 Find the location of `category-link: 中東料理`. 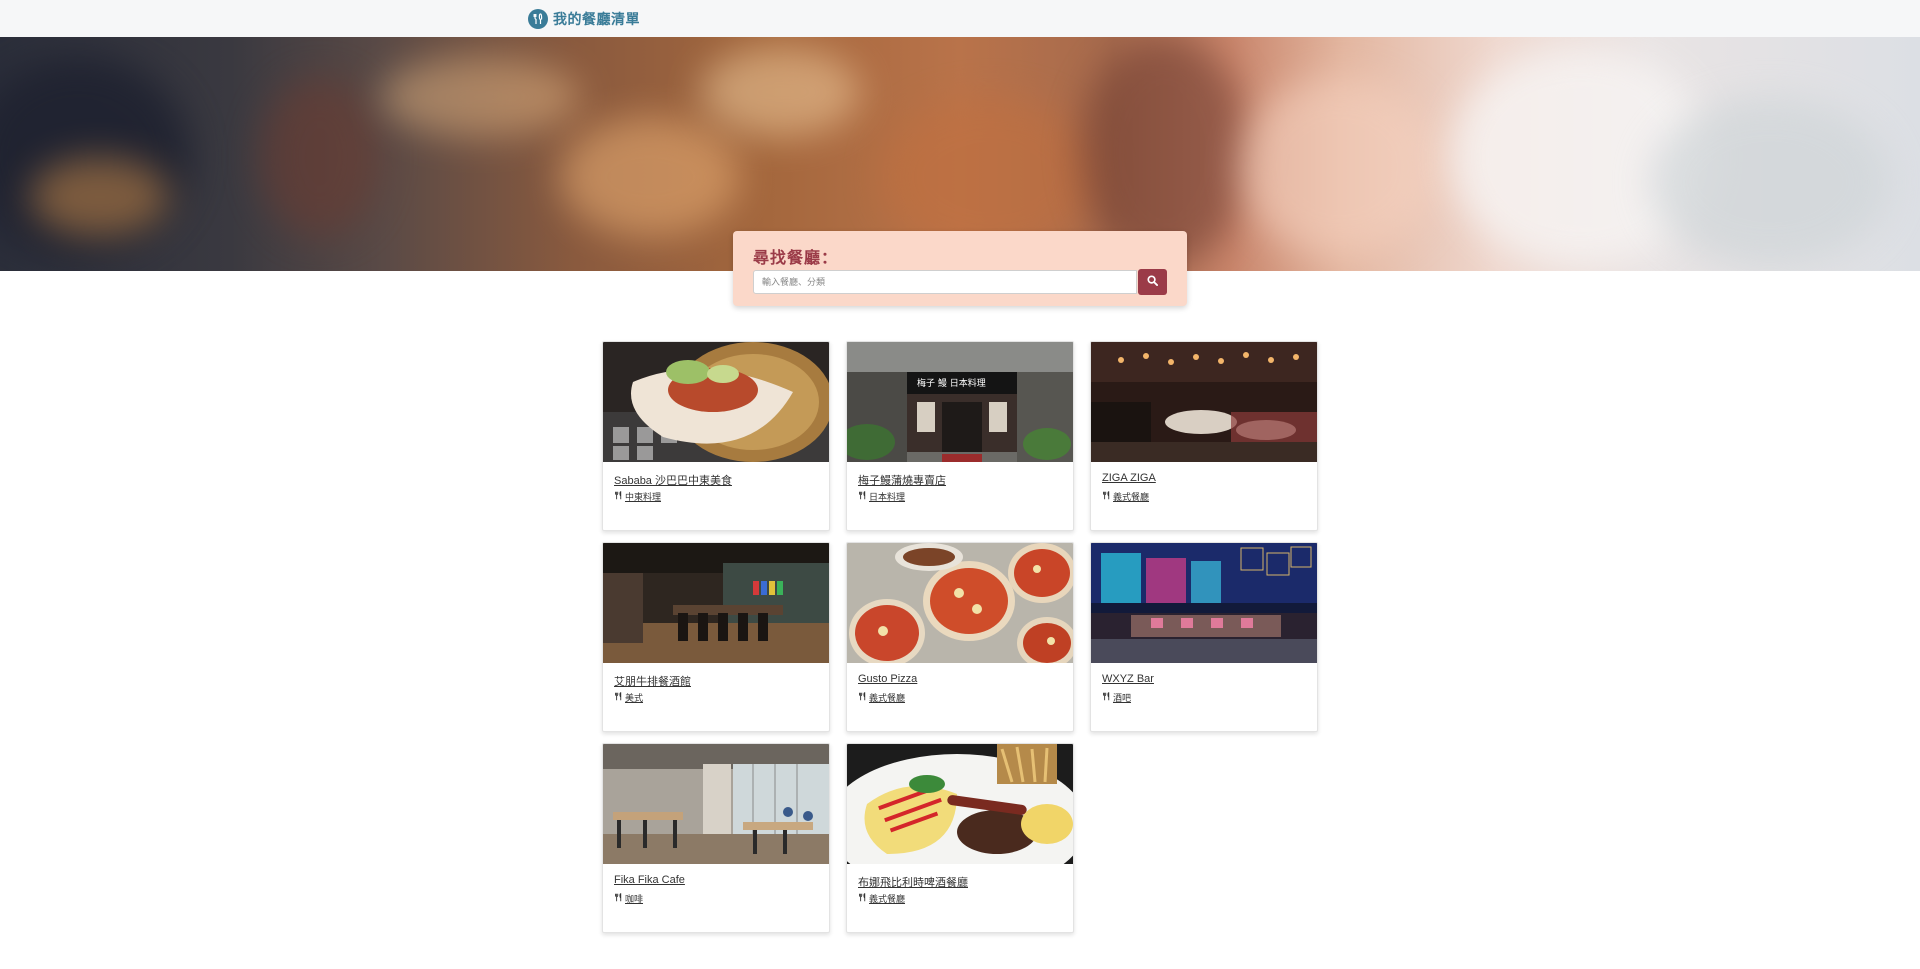

category-link: 中東料理 is located at coordinates (643, 496).